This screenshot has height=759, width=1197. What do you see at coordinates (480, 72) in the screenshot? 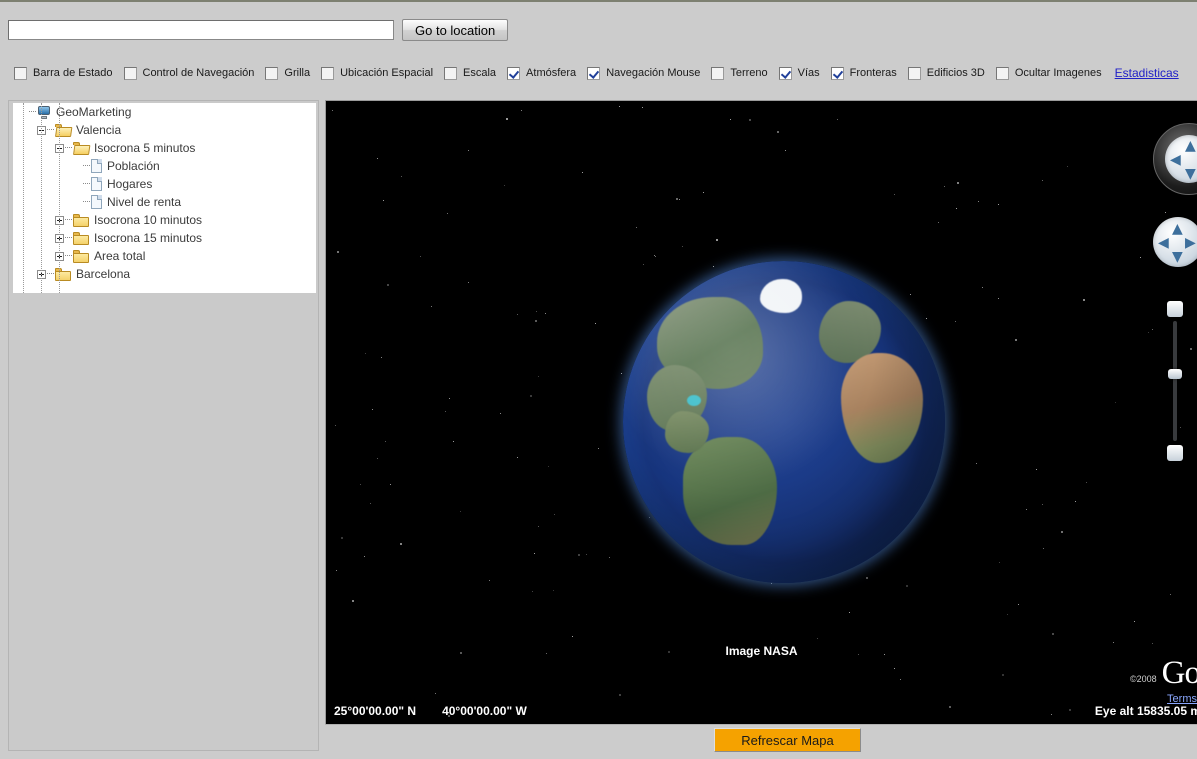
I see `checkbox-label-4: Escala` at bounding box center [480, 72].